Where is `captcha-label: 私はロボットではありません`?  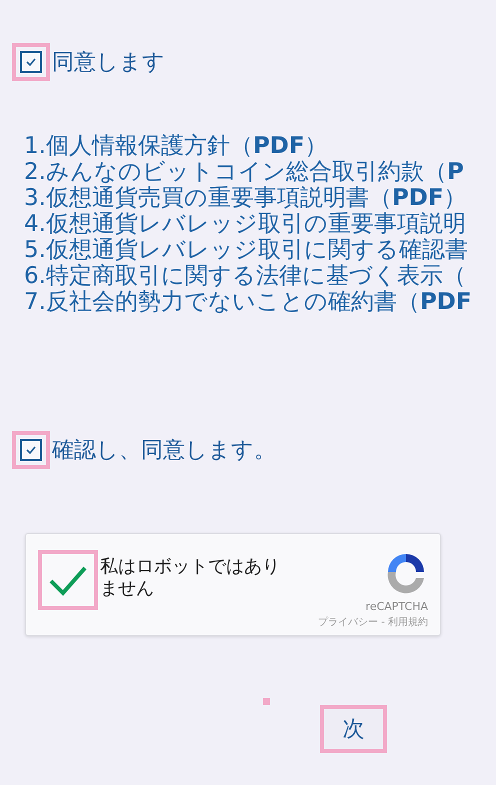
captcha-label: 私はロボットではありません is located at coordinates (190, 578).